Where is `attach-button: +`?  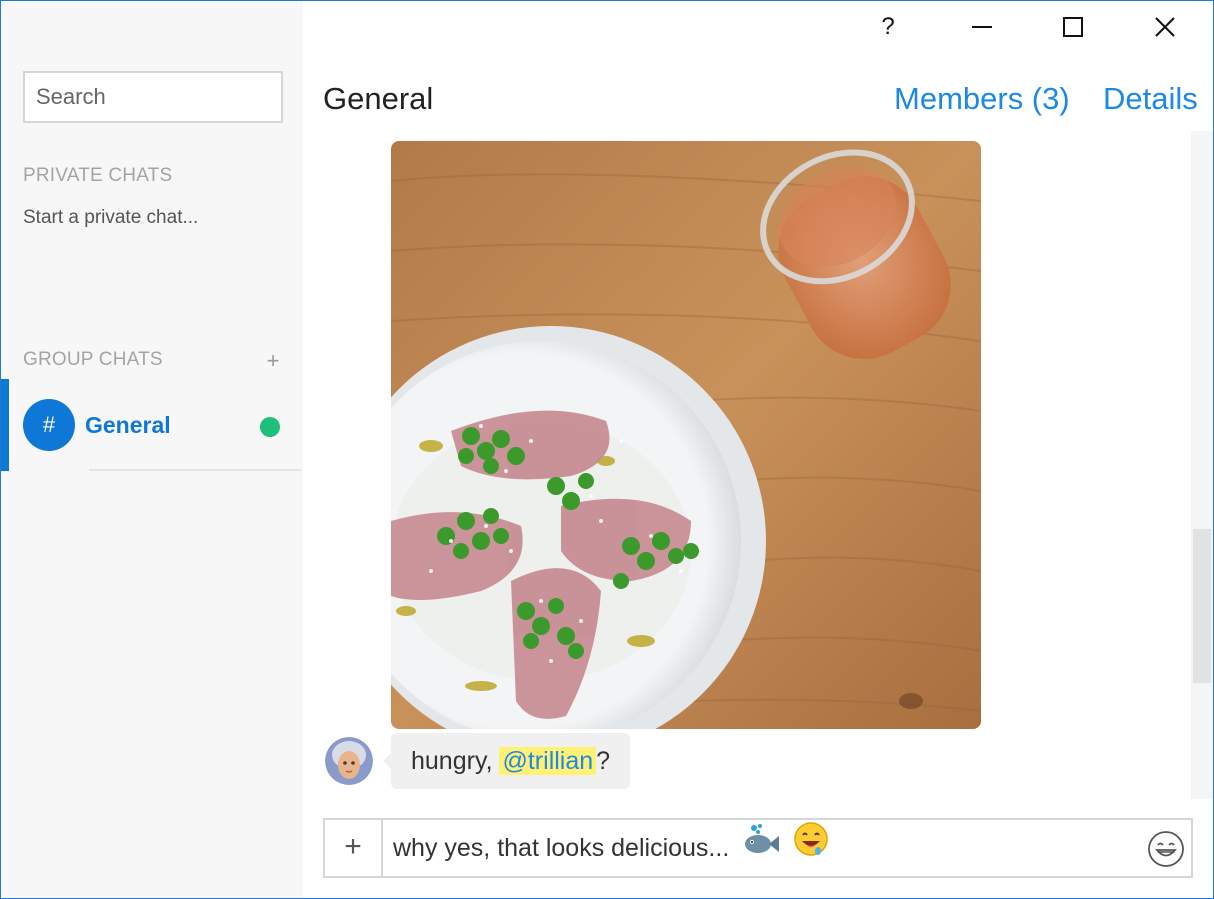 attach-button: + is located at coordinates (354, 848).